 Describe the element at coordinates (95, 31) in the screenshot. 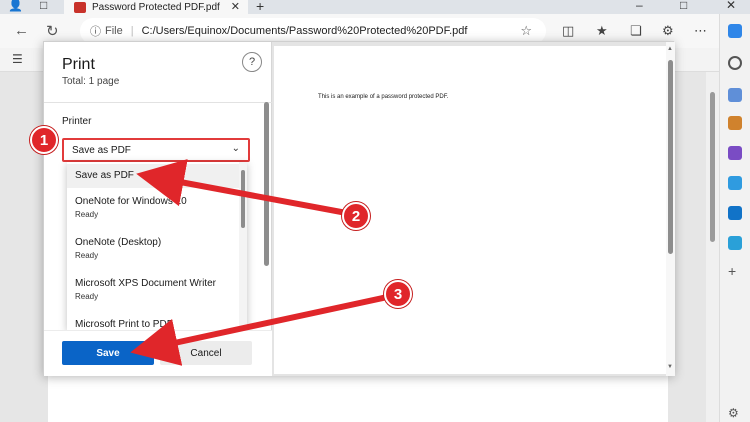

I see `info-icon: ⓘ` at that location.